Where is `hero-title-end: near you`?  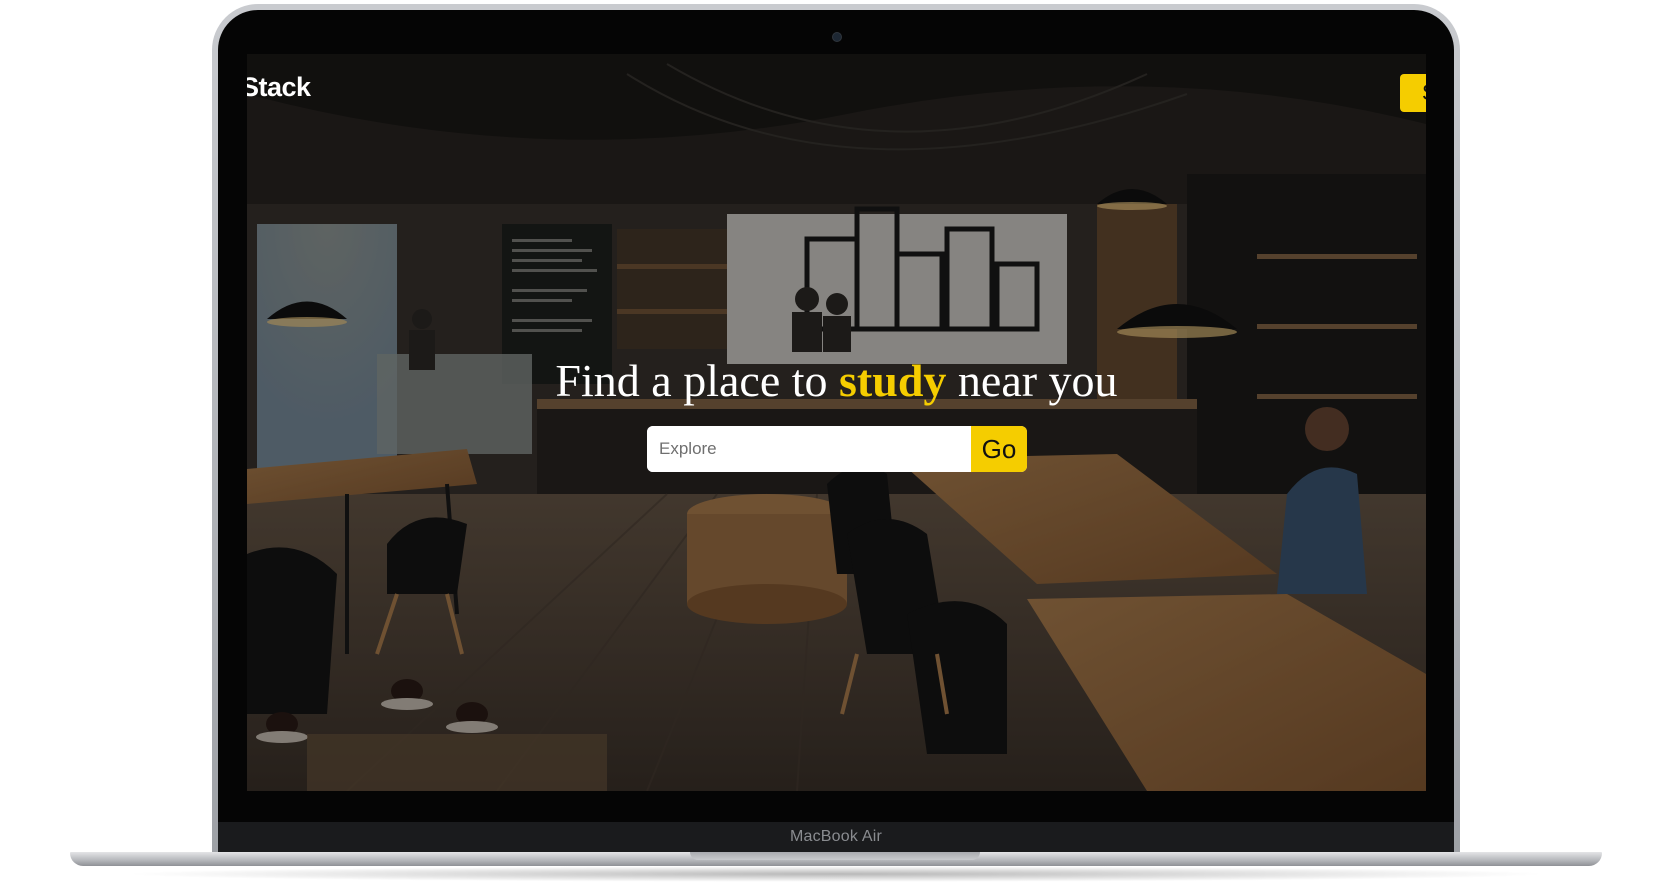 hero-title-end: near you is located at coordinates (1032, 380).